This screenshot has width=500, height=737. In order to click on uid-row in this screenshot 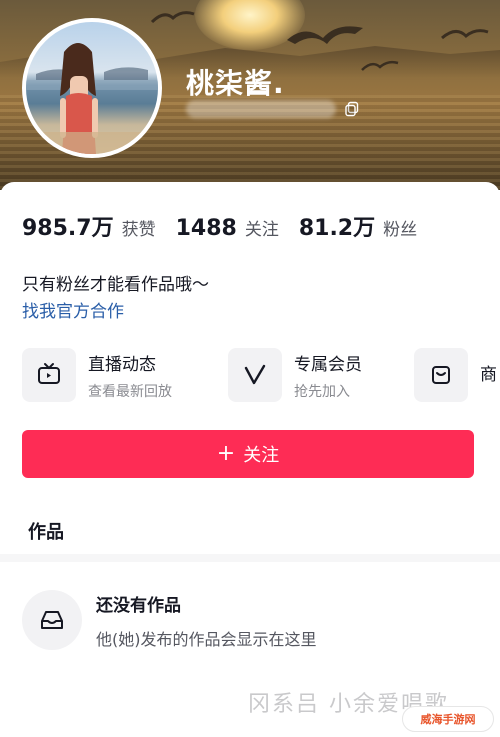, I will do `click(273, 109)`.